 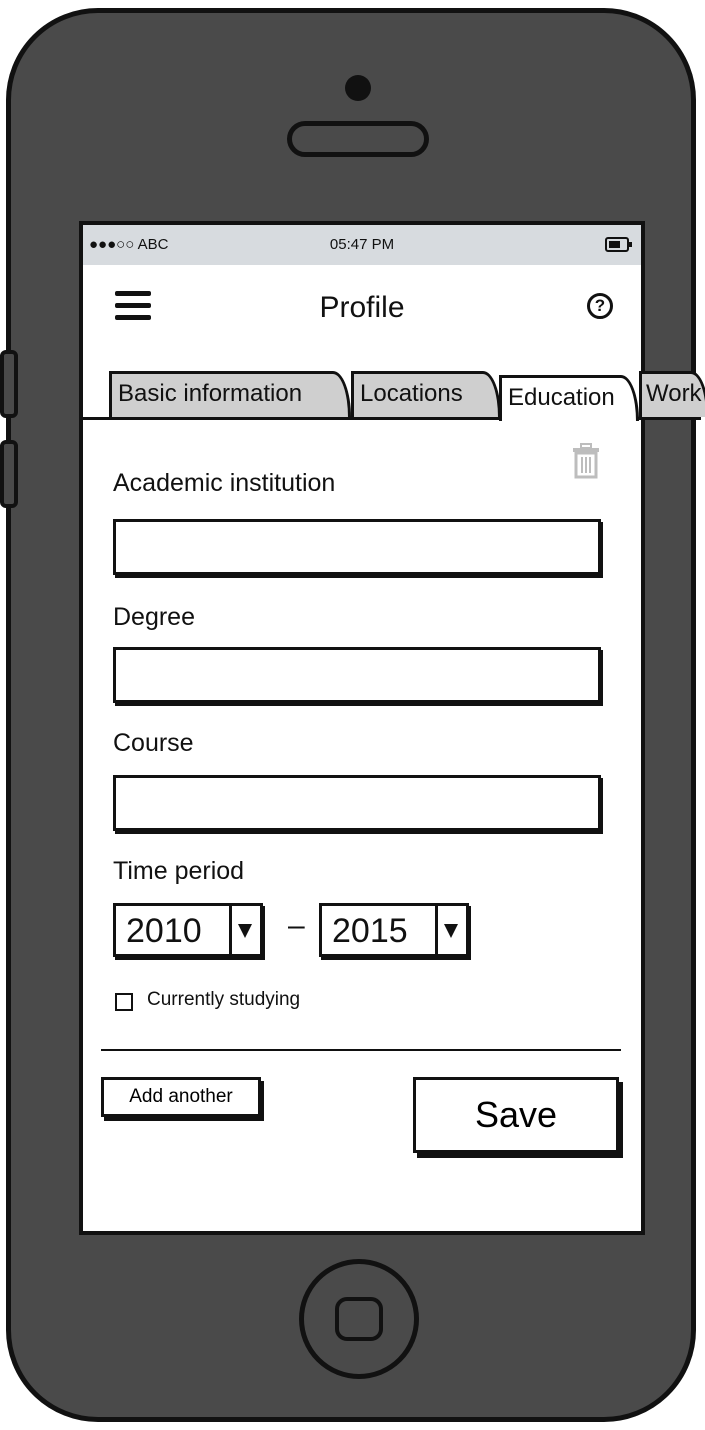 I want to click on course-label: Course, so click(x=153, y=743).